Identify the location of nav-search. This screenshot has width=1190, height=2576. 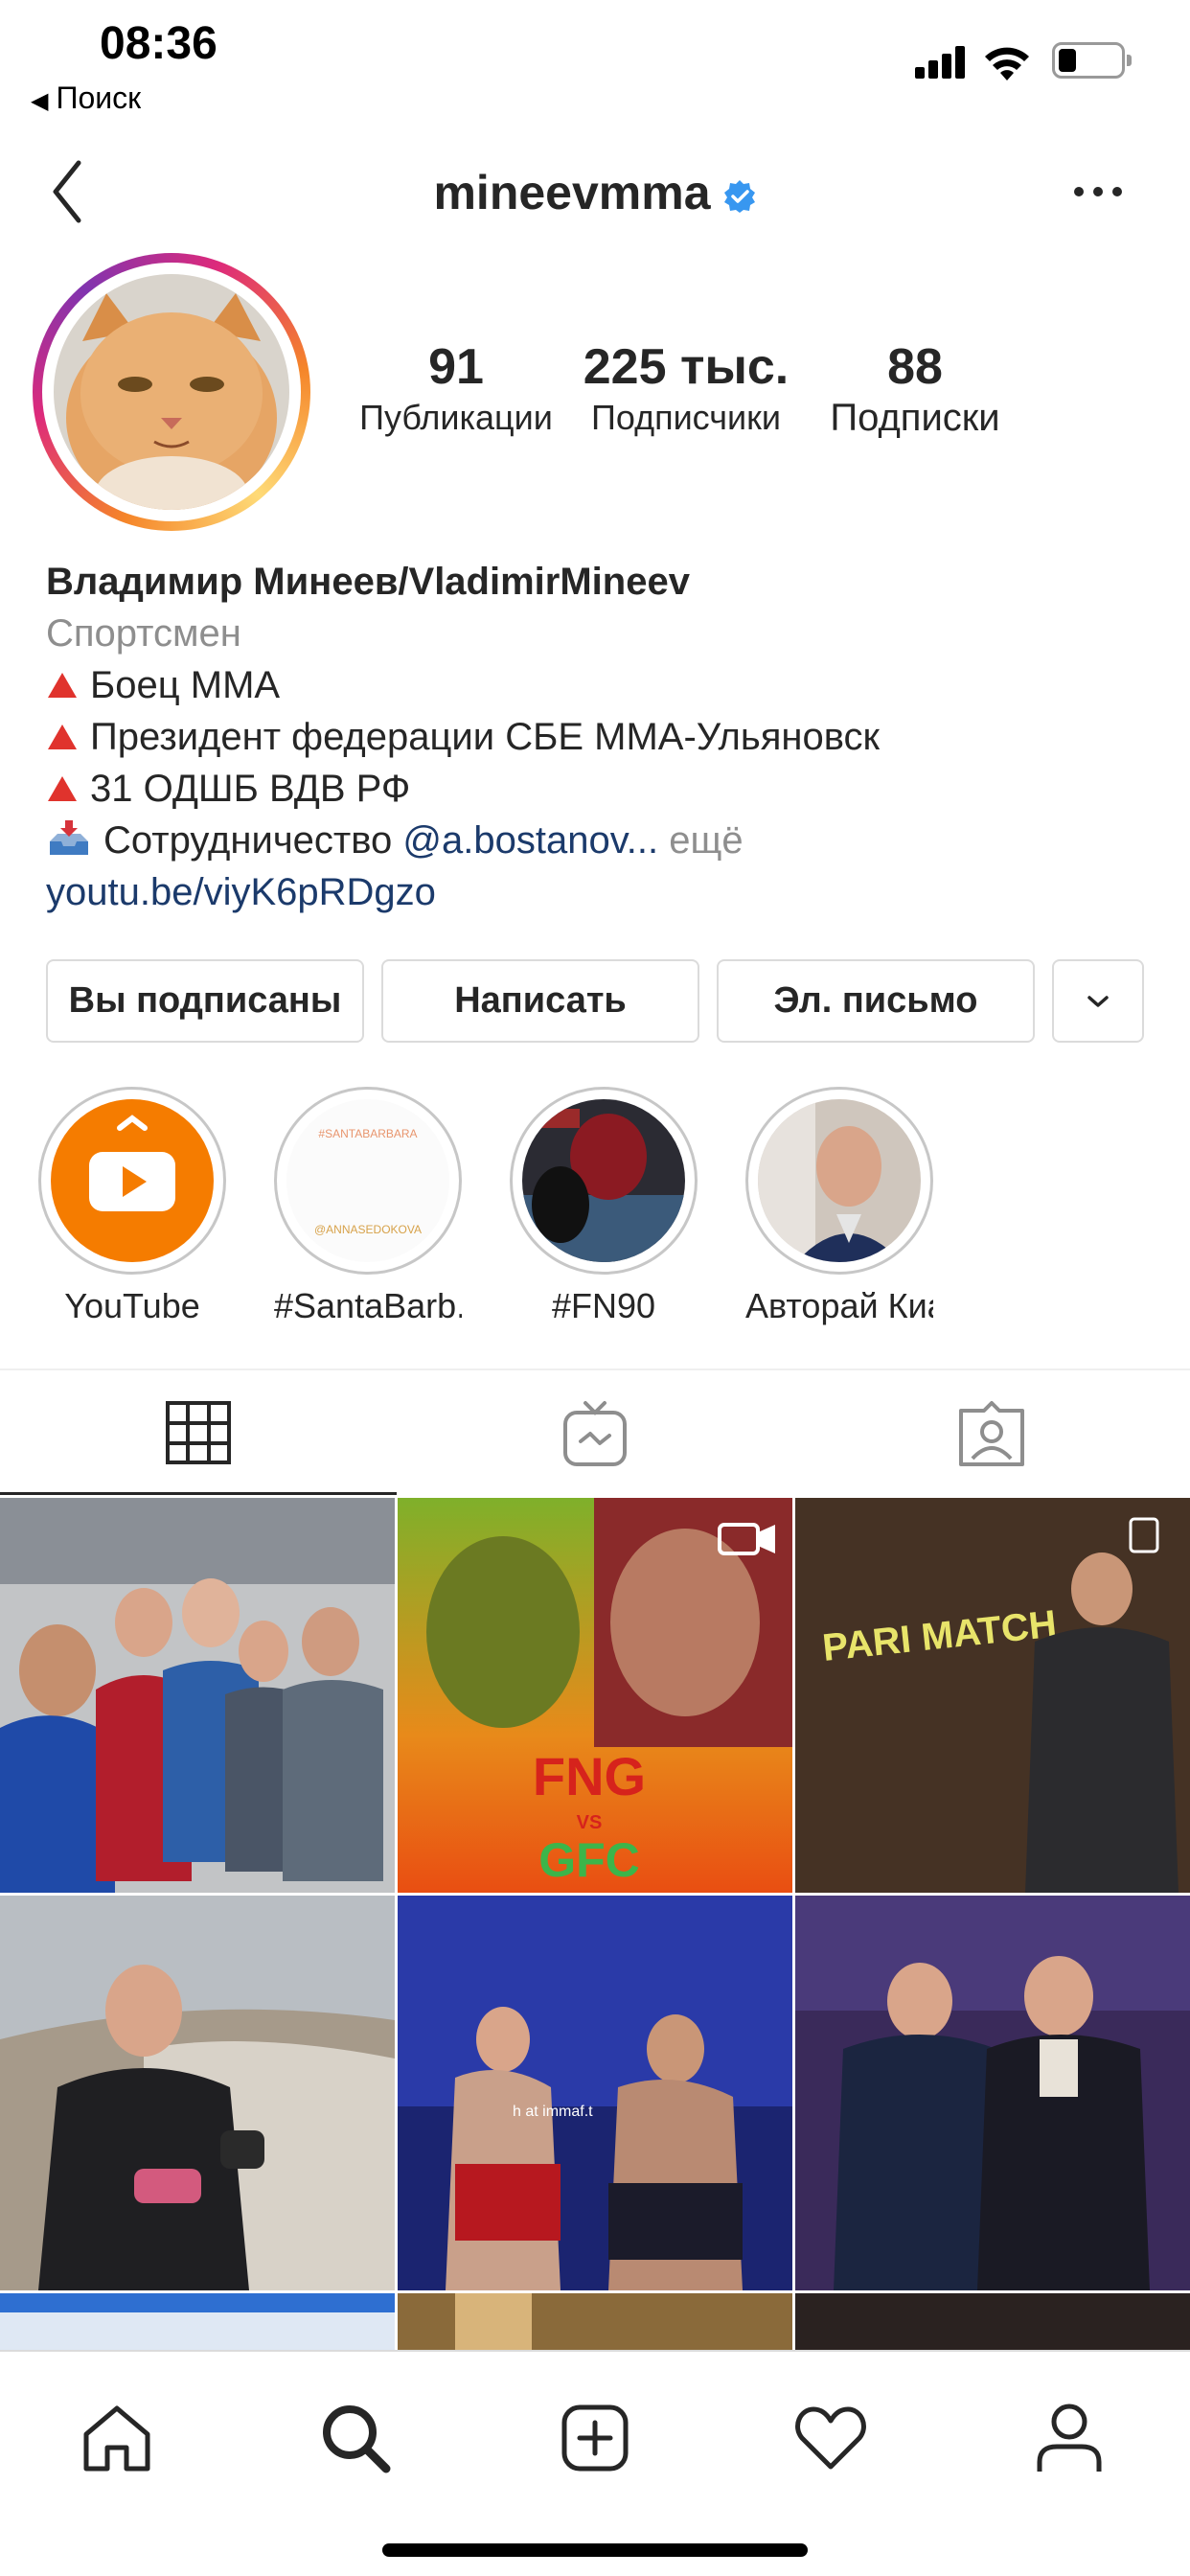
(356, 2438).